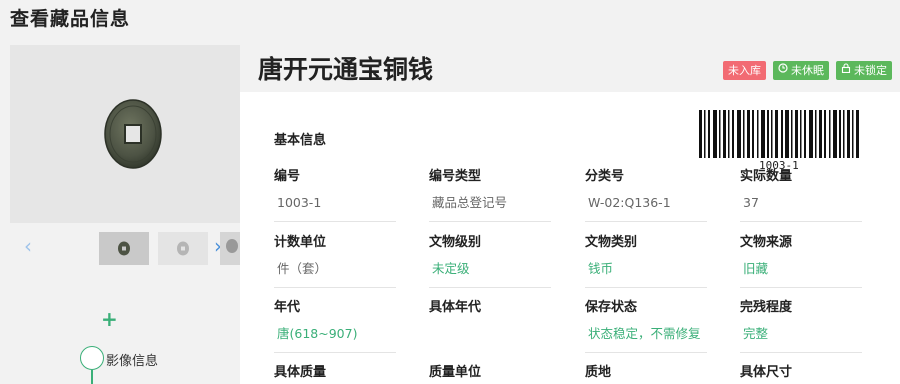 The height and width of the screenshot is (384, 900). Describe the element at coordinates (490, 273) in the screenshot. I see `field-value: 未定级` at that location.